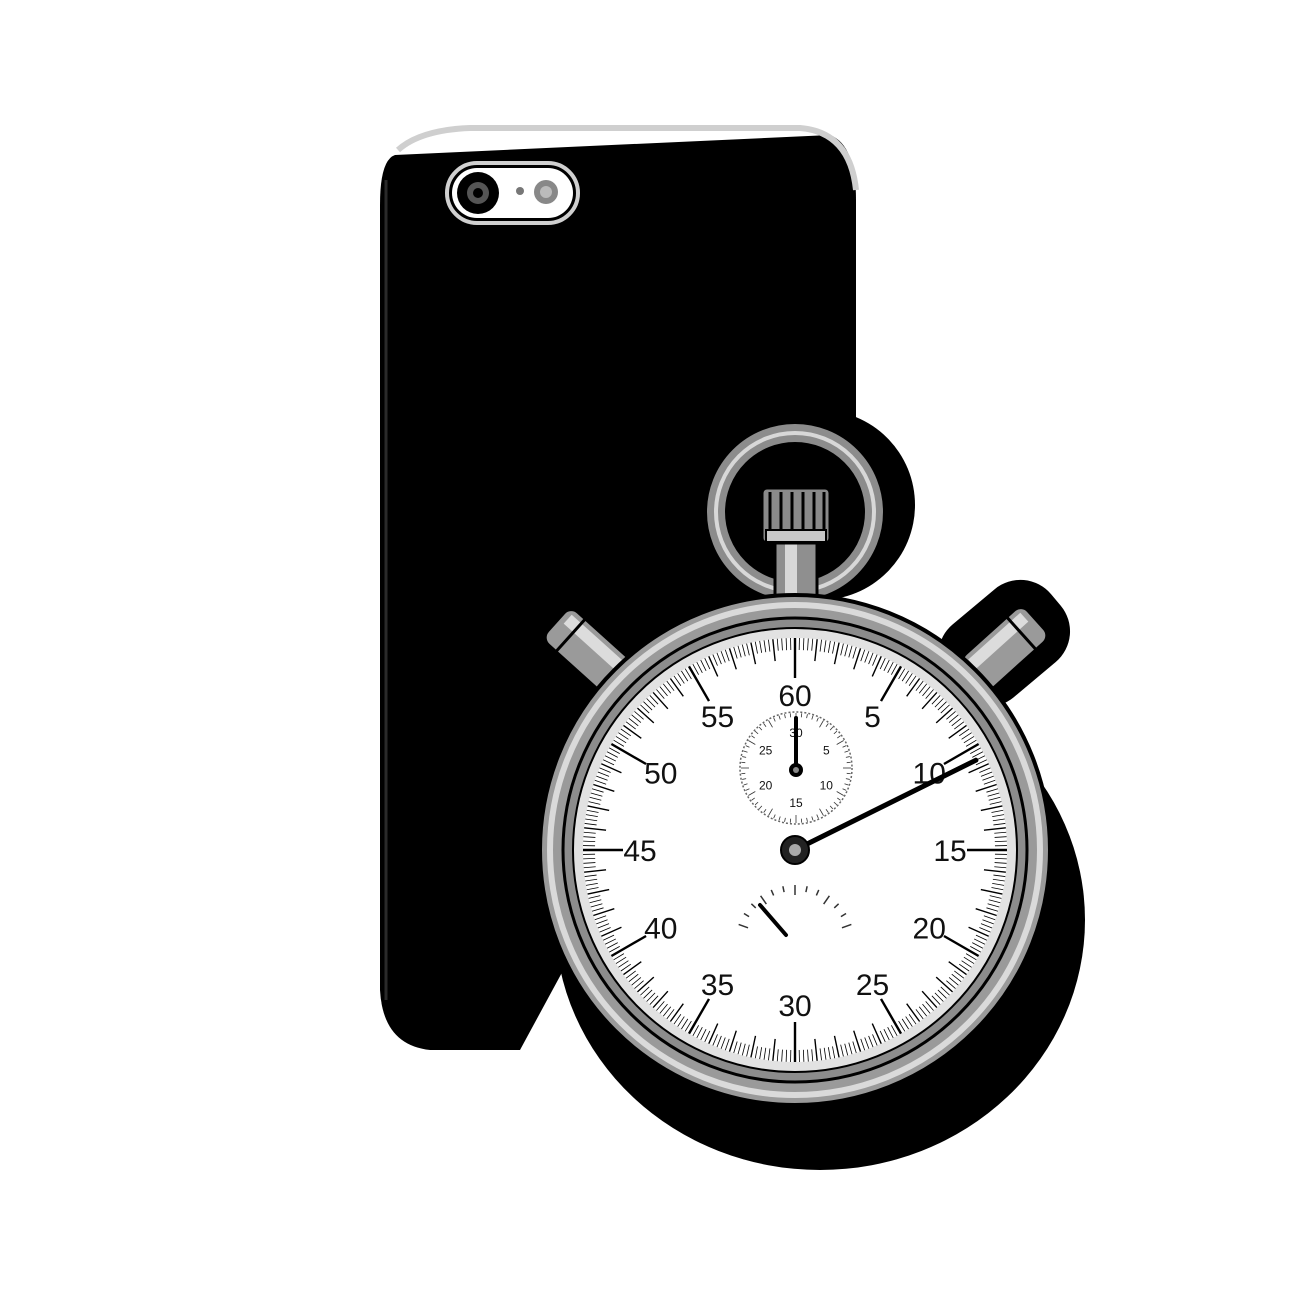 The width and height of the screenshot is (1300, 1300). I want to click on subdial-number: 20, so click(766, 786).